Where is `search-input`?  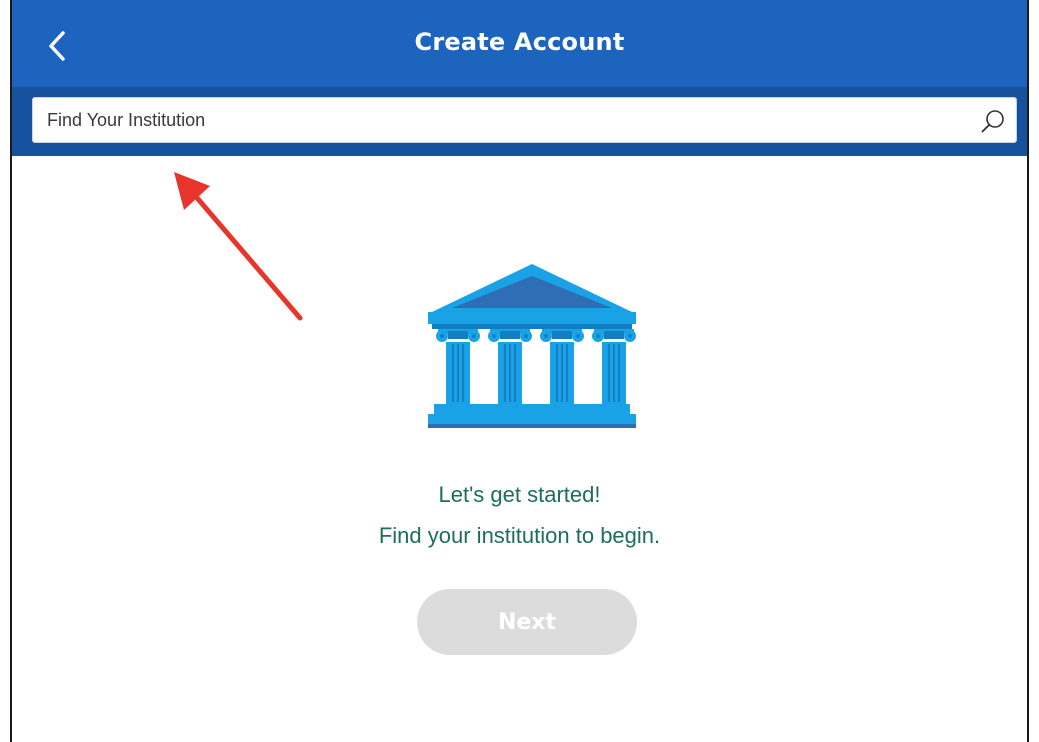
search-input is located at coordinates (503, 120).